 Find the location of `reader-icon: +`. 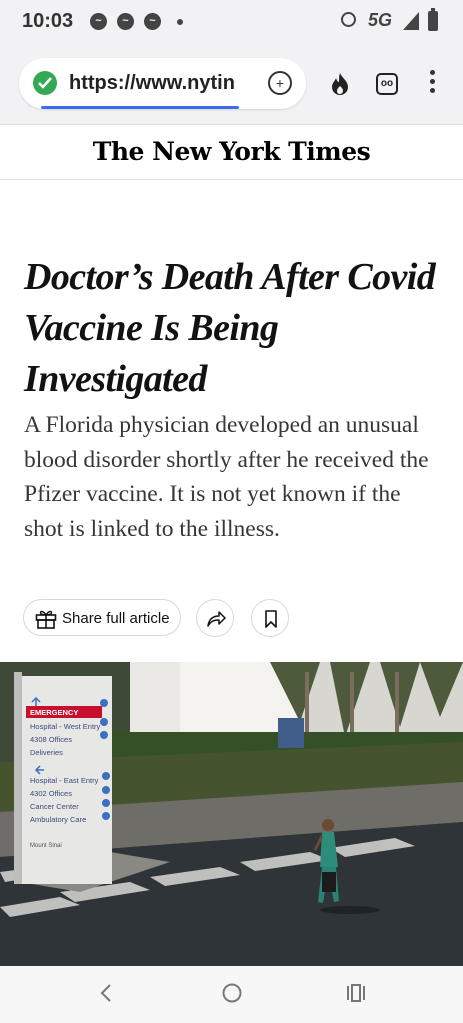

reader-icon: + is located at coordinates (280, 83).